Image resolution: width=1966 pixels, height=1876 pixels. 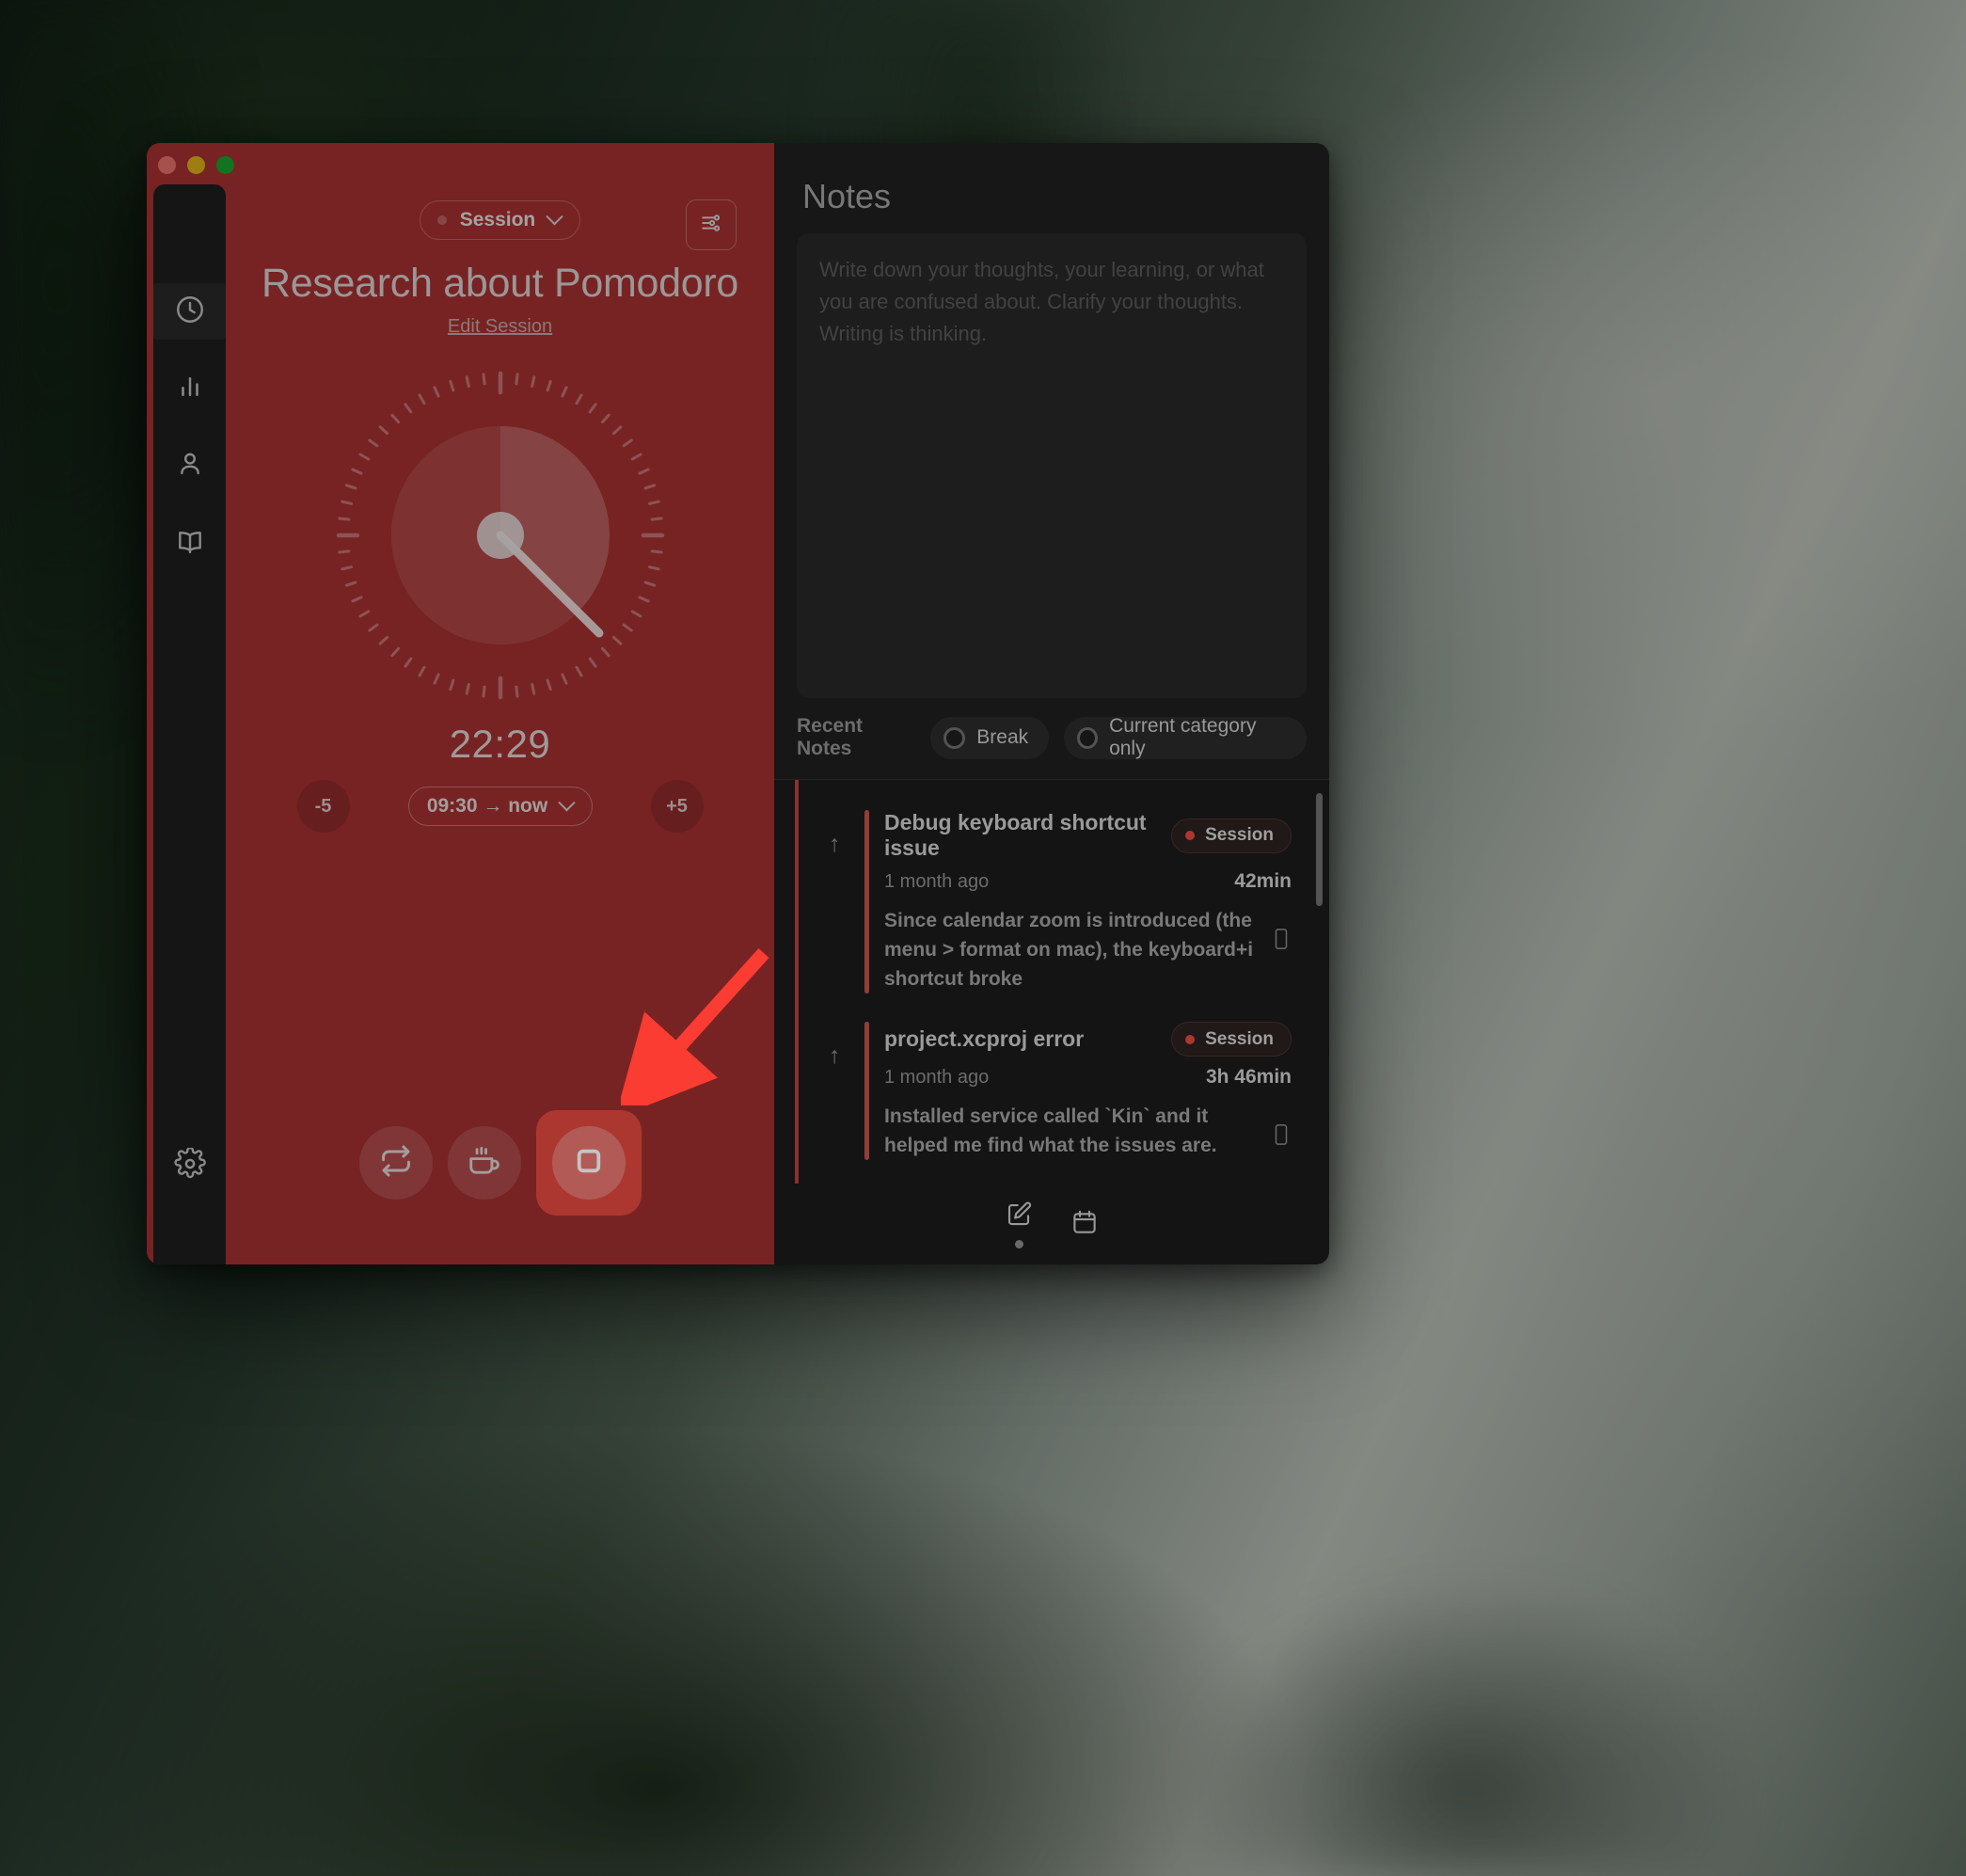 I want to click on sidebar-item-timer, so click(x=189, y=311).